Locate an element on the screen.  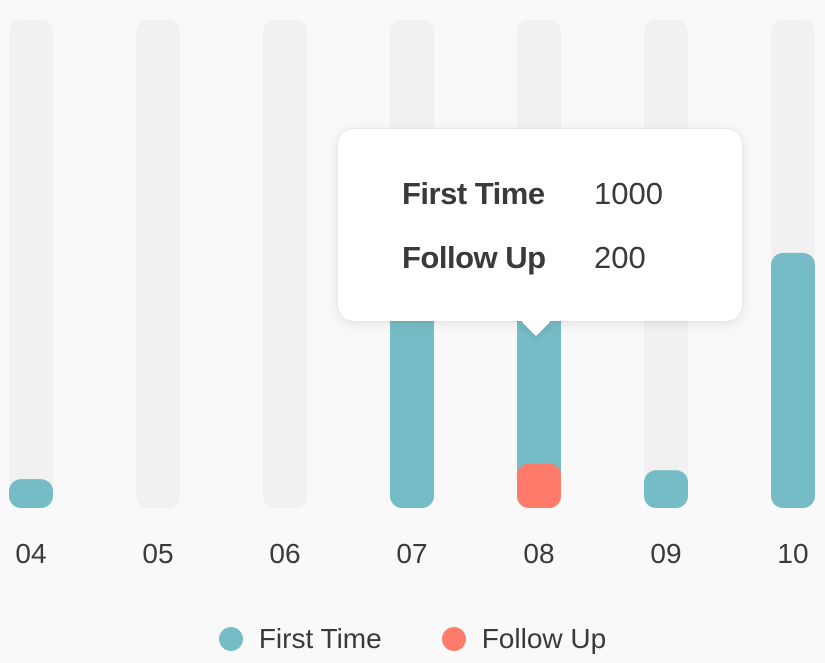
x-tick-label: 04 is located at coordinates (30, 553).